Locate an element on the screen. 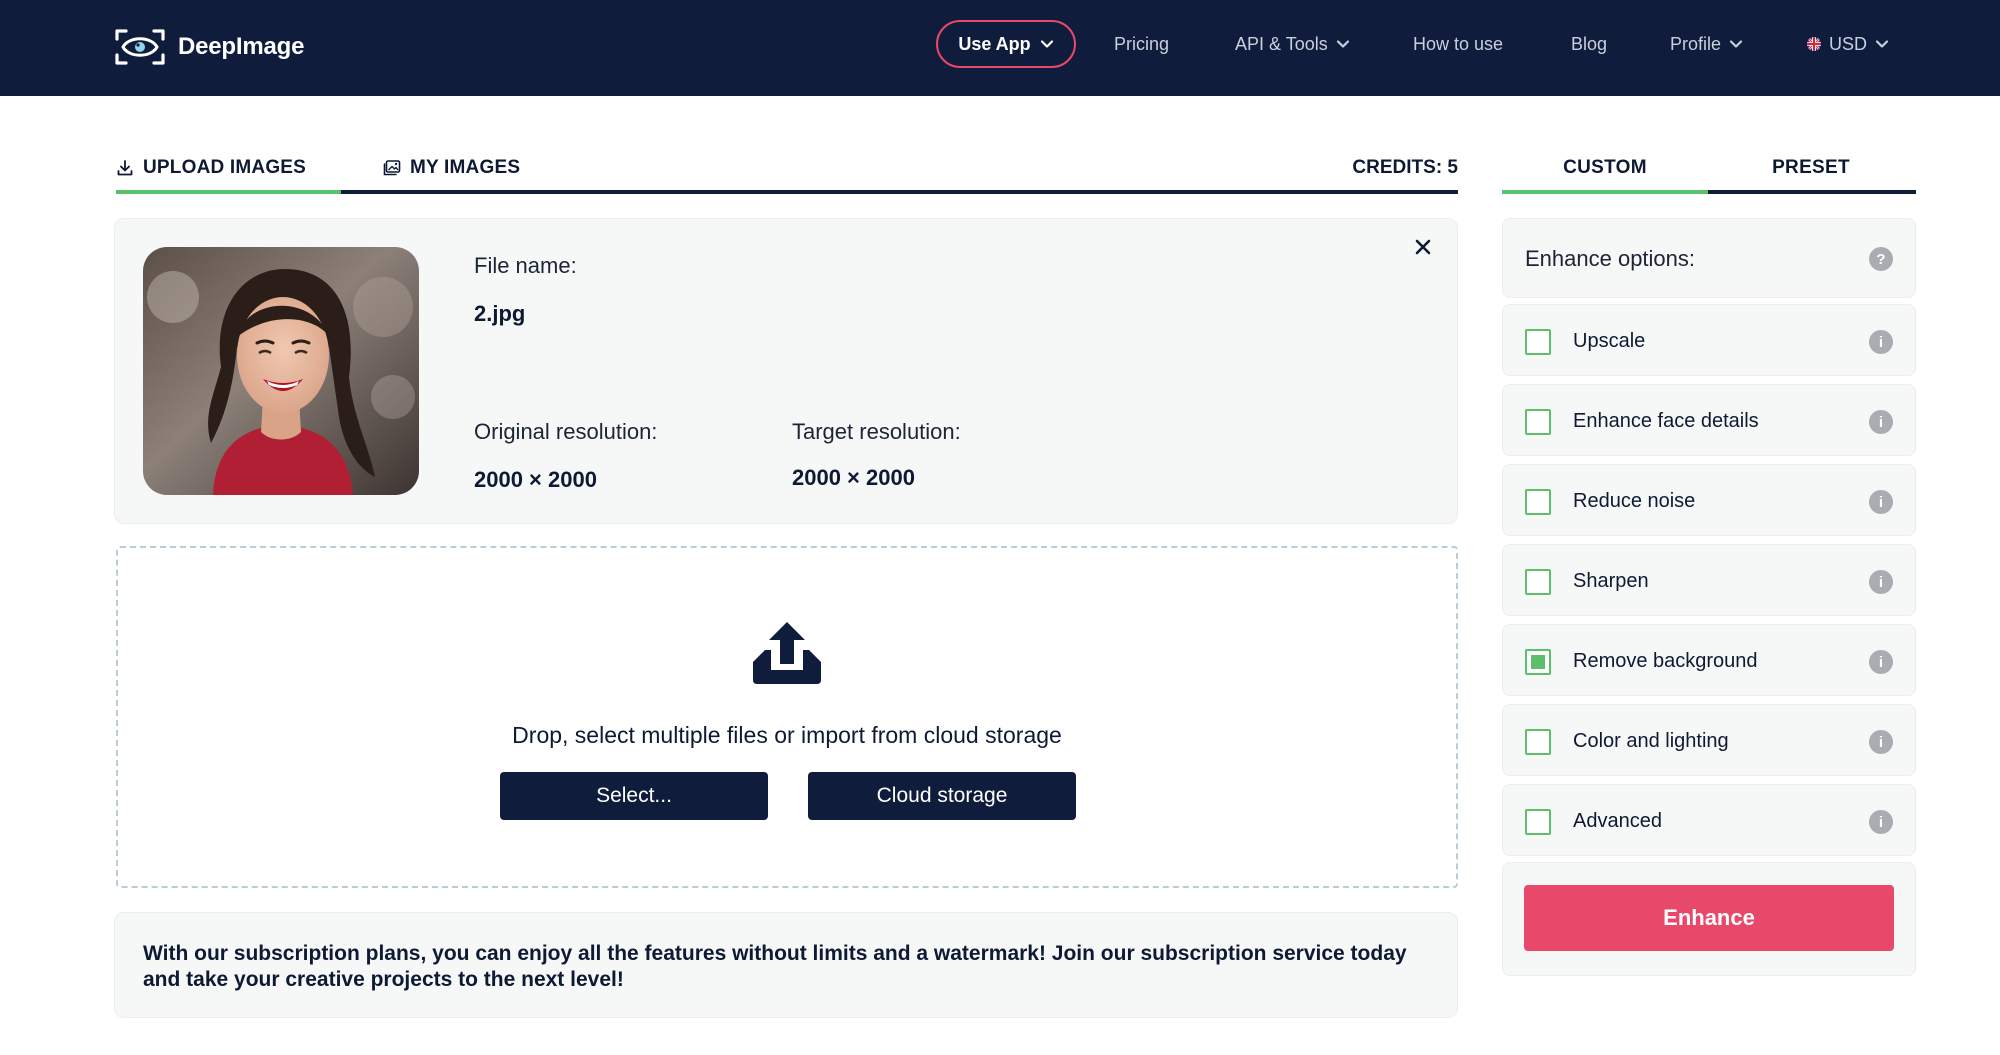 This screenshot has width=2000, height=1055. brand-logo: DeepImage is located at coordinates (209, 47).